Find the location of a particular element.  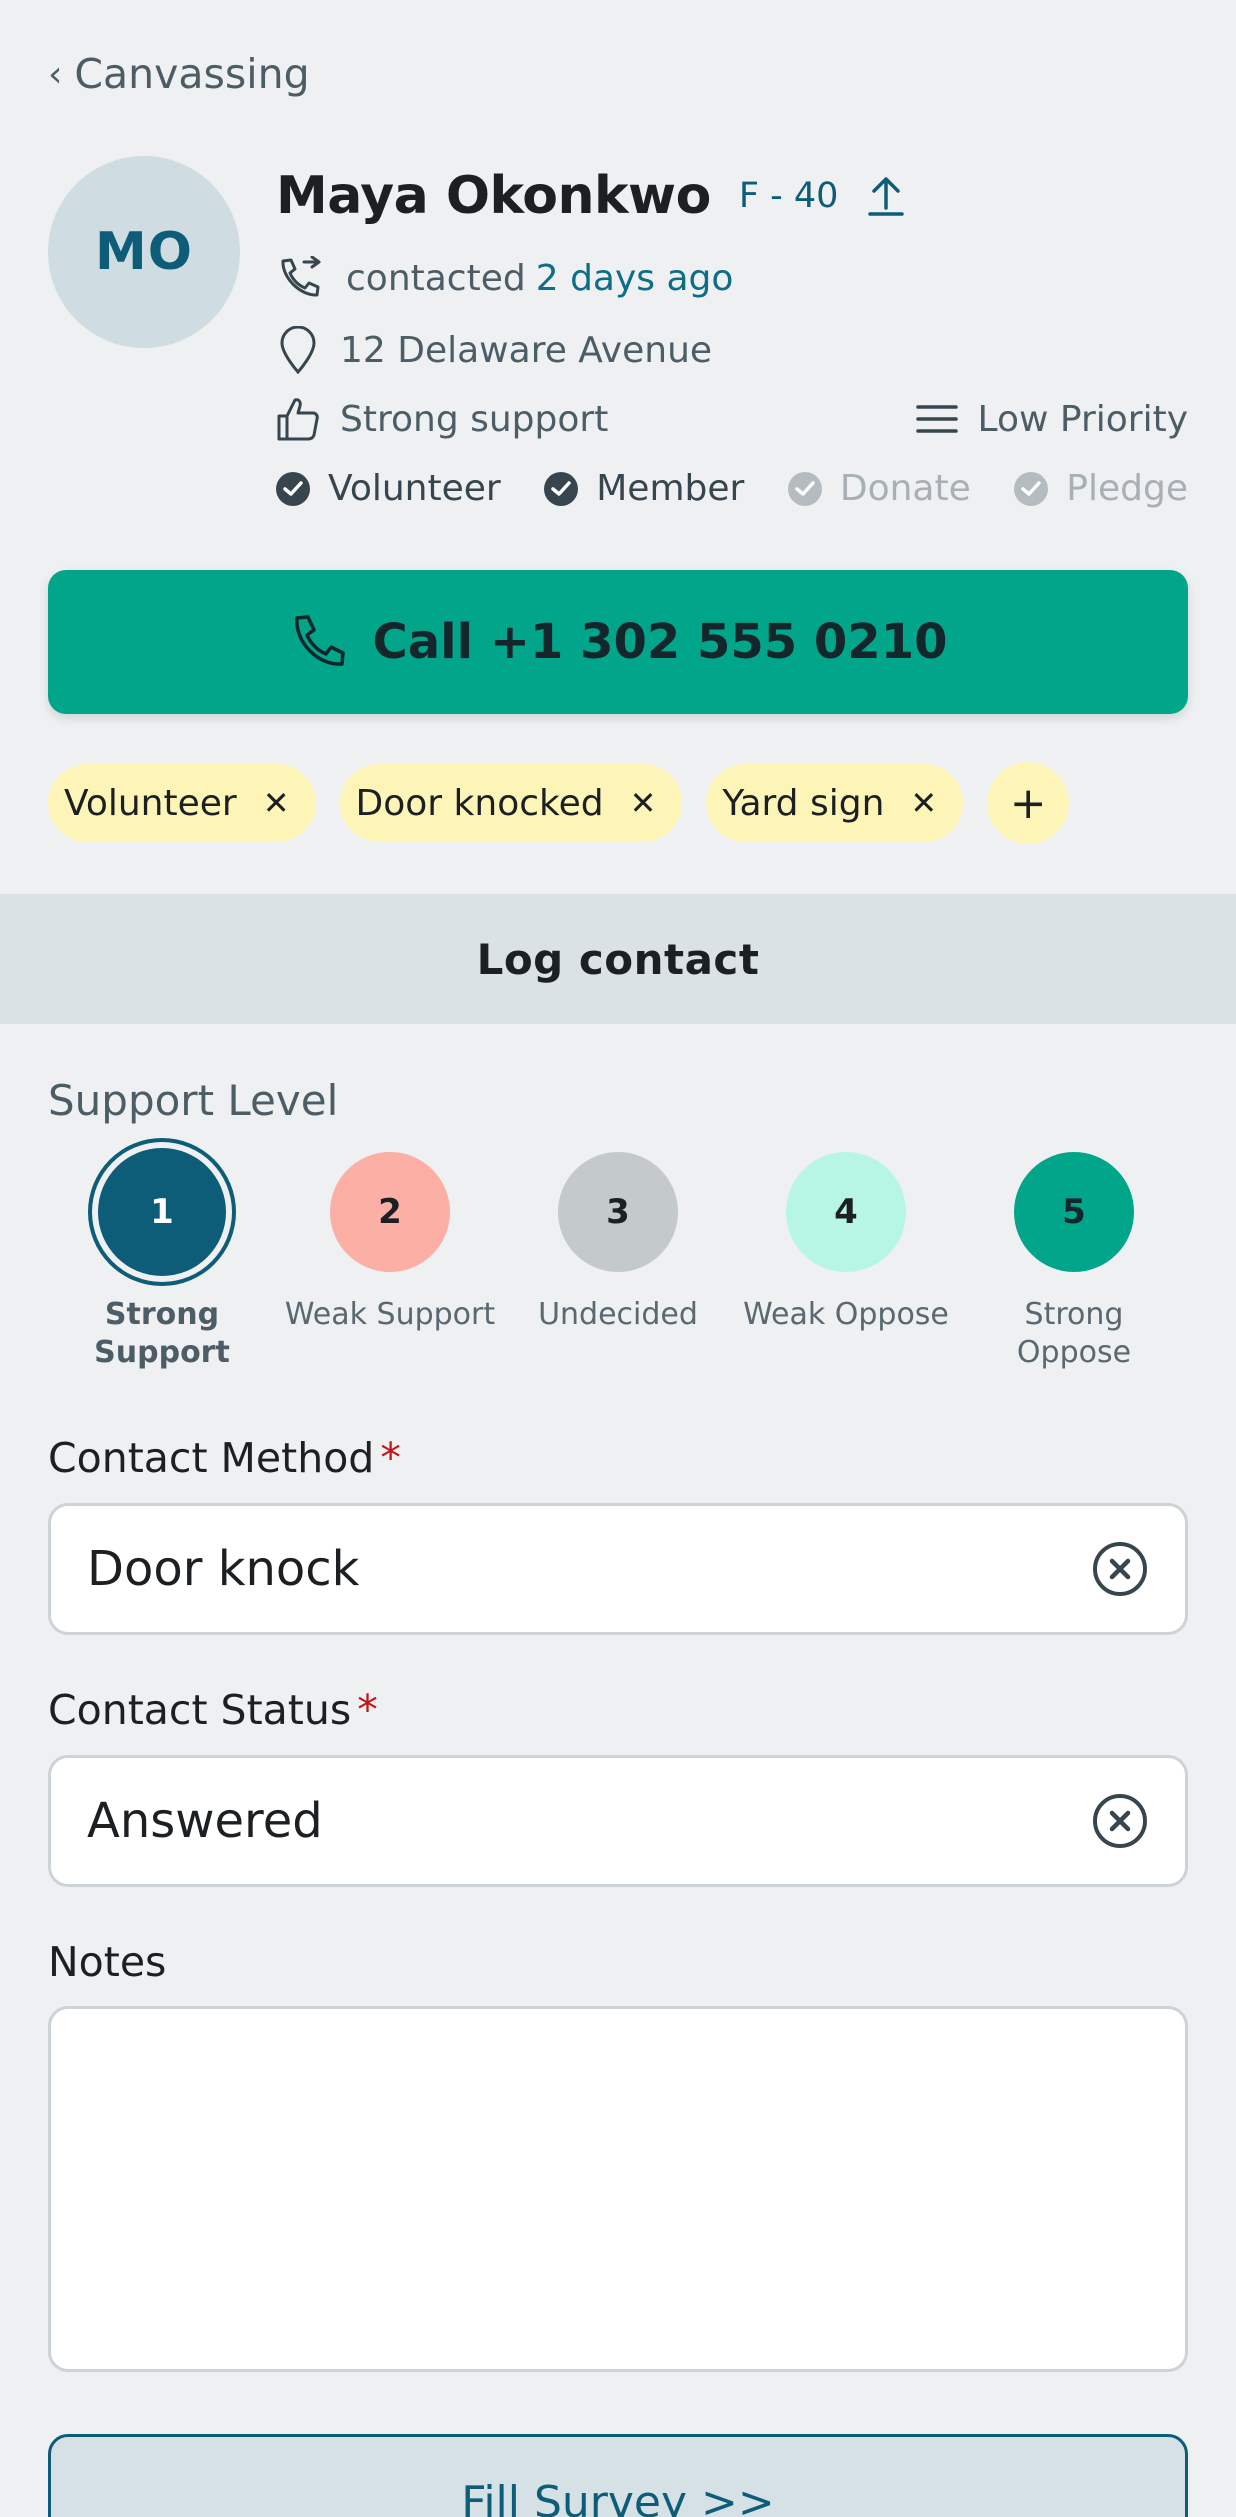

location-pin-icon is located at coordinates (298, 350).